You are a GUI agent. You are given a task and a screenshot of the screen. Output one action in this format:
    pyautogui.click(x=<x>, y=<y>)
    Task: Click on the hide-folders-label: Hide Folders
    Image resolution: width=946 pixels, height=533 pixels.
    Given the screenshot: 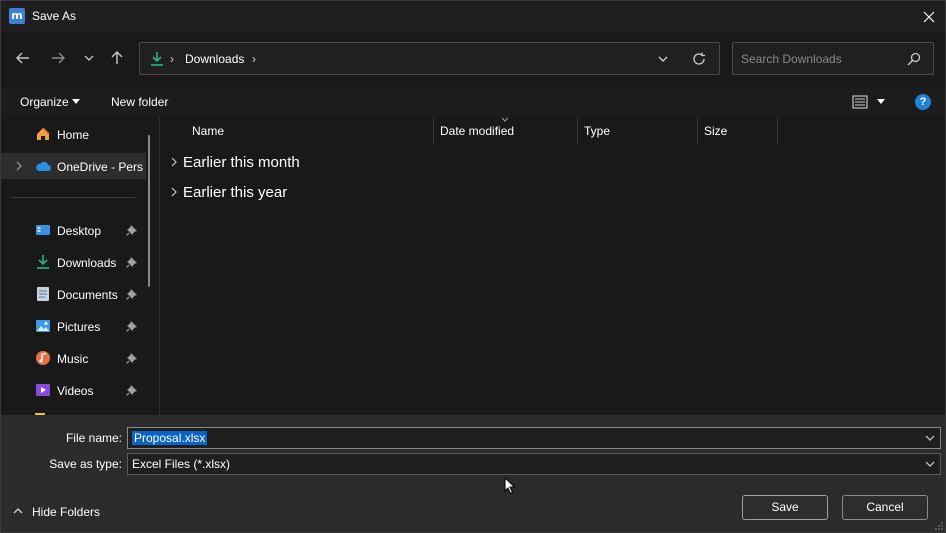 What is the action you would take?
    pyautogui.click(x=66, y=512)
    